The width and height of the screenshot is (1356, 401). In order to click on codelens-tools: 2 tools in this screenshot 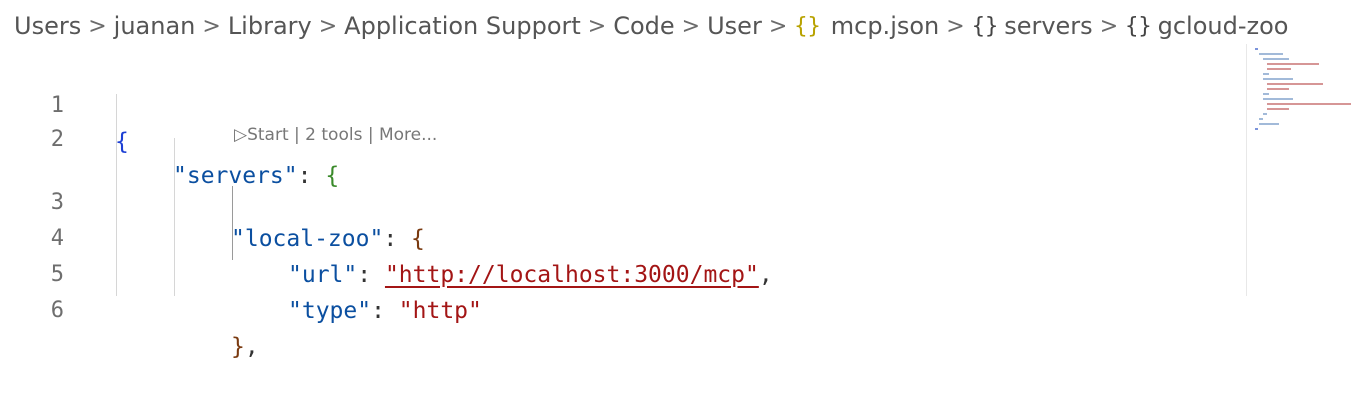, I will do `click(333, 135)`.